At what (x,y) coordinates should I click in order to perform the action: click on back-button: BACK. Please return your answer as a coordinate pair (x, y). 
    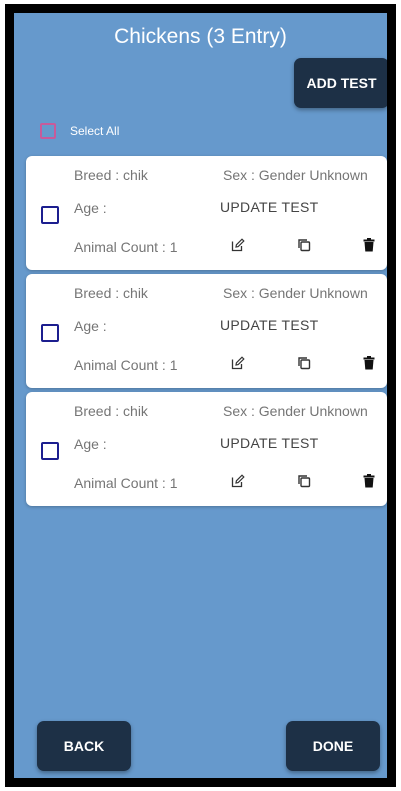
    Looking at the image, I should click on (84, 746).